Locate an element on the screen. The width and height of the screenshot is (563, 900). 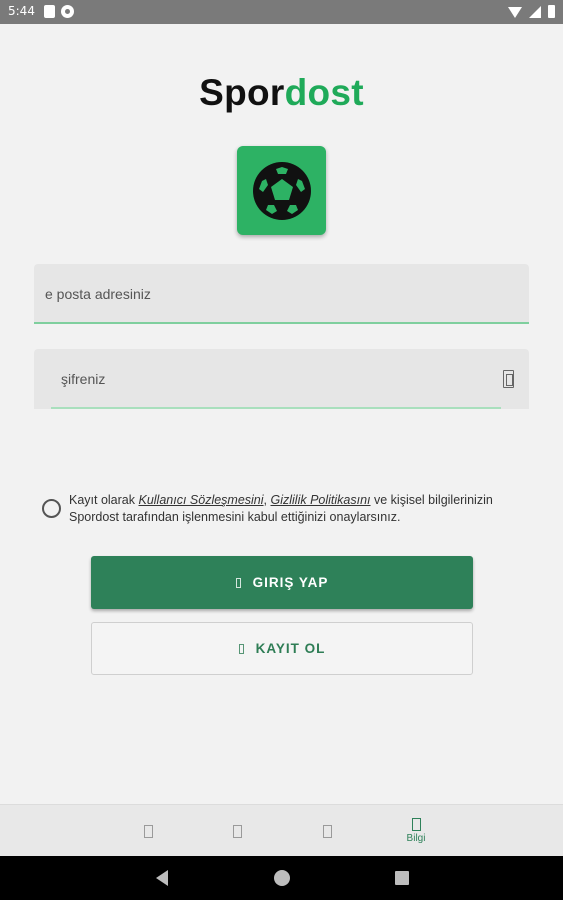
email-input is located at coordinates (280, 294).